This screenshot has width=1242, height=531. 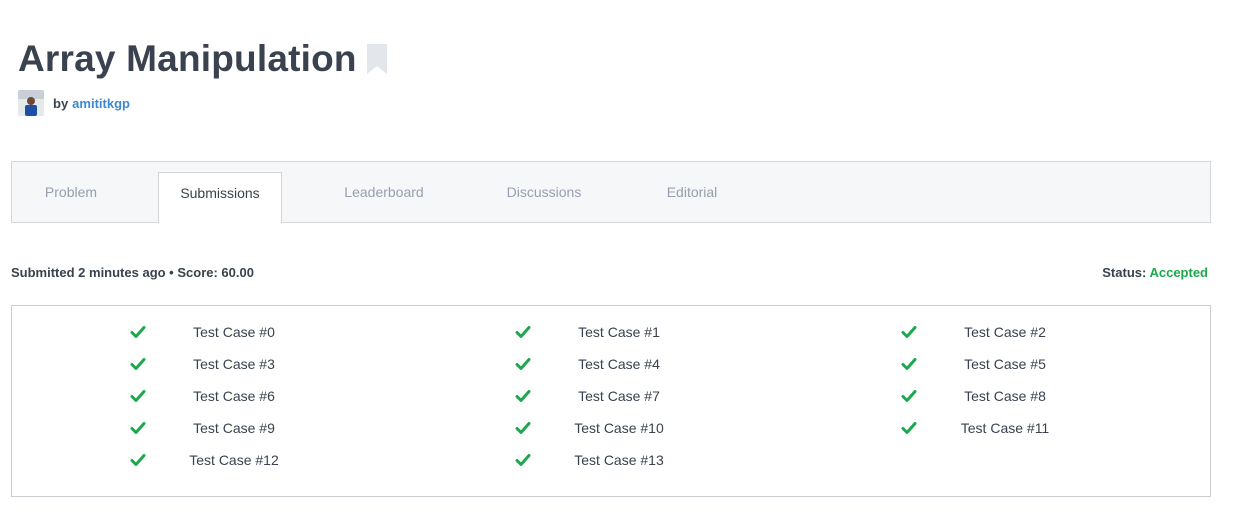 I want to click on test-case-label: Test Case #10, so click(x=619, y=428).